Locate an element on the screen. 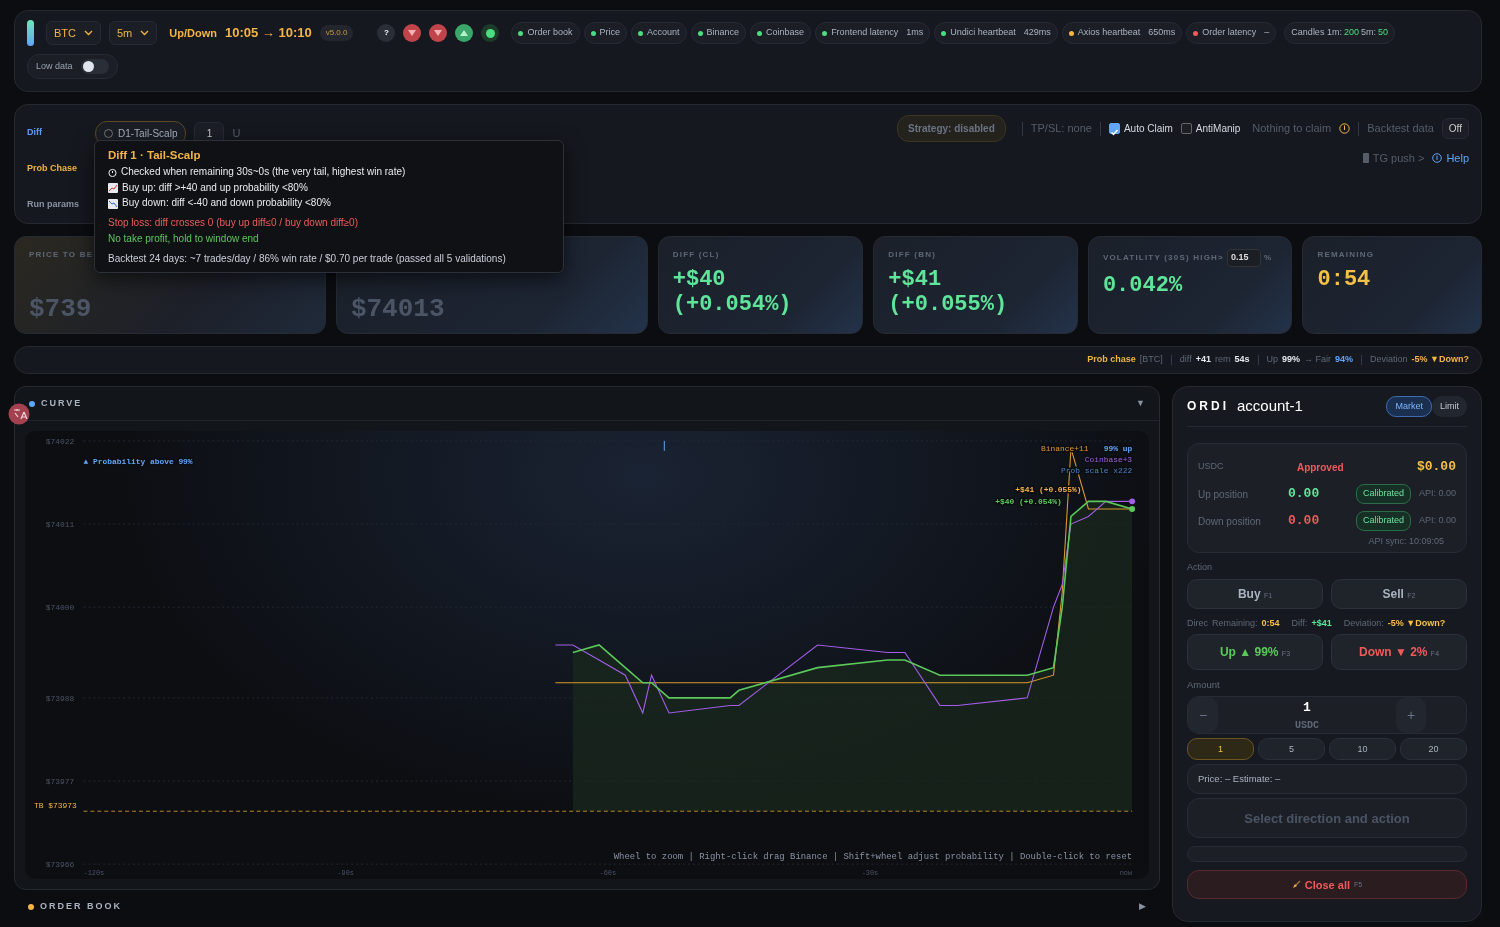  card-value: +$41 is located at coordinates (915, 279).